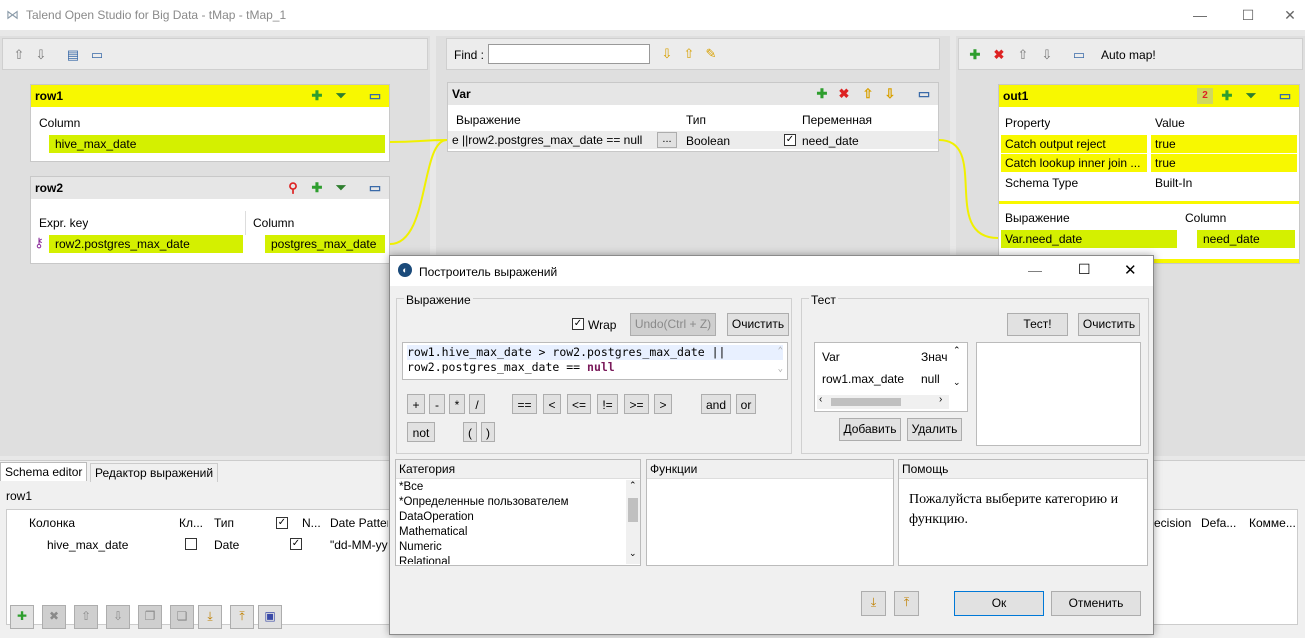 This screenshot has height=638, width=1305. I want to click on test-clear-button: Очистить, so click(1109, 324).